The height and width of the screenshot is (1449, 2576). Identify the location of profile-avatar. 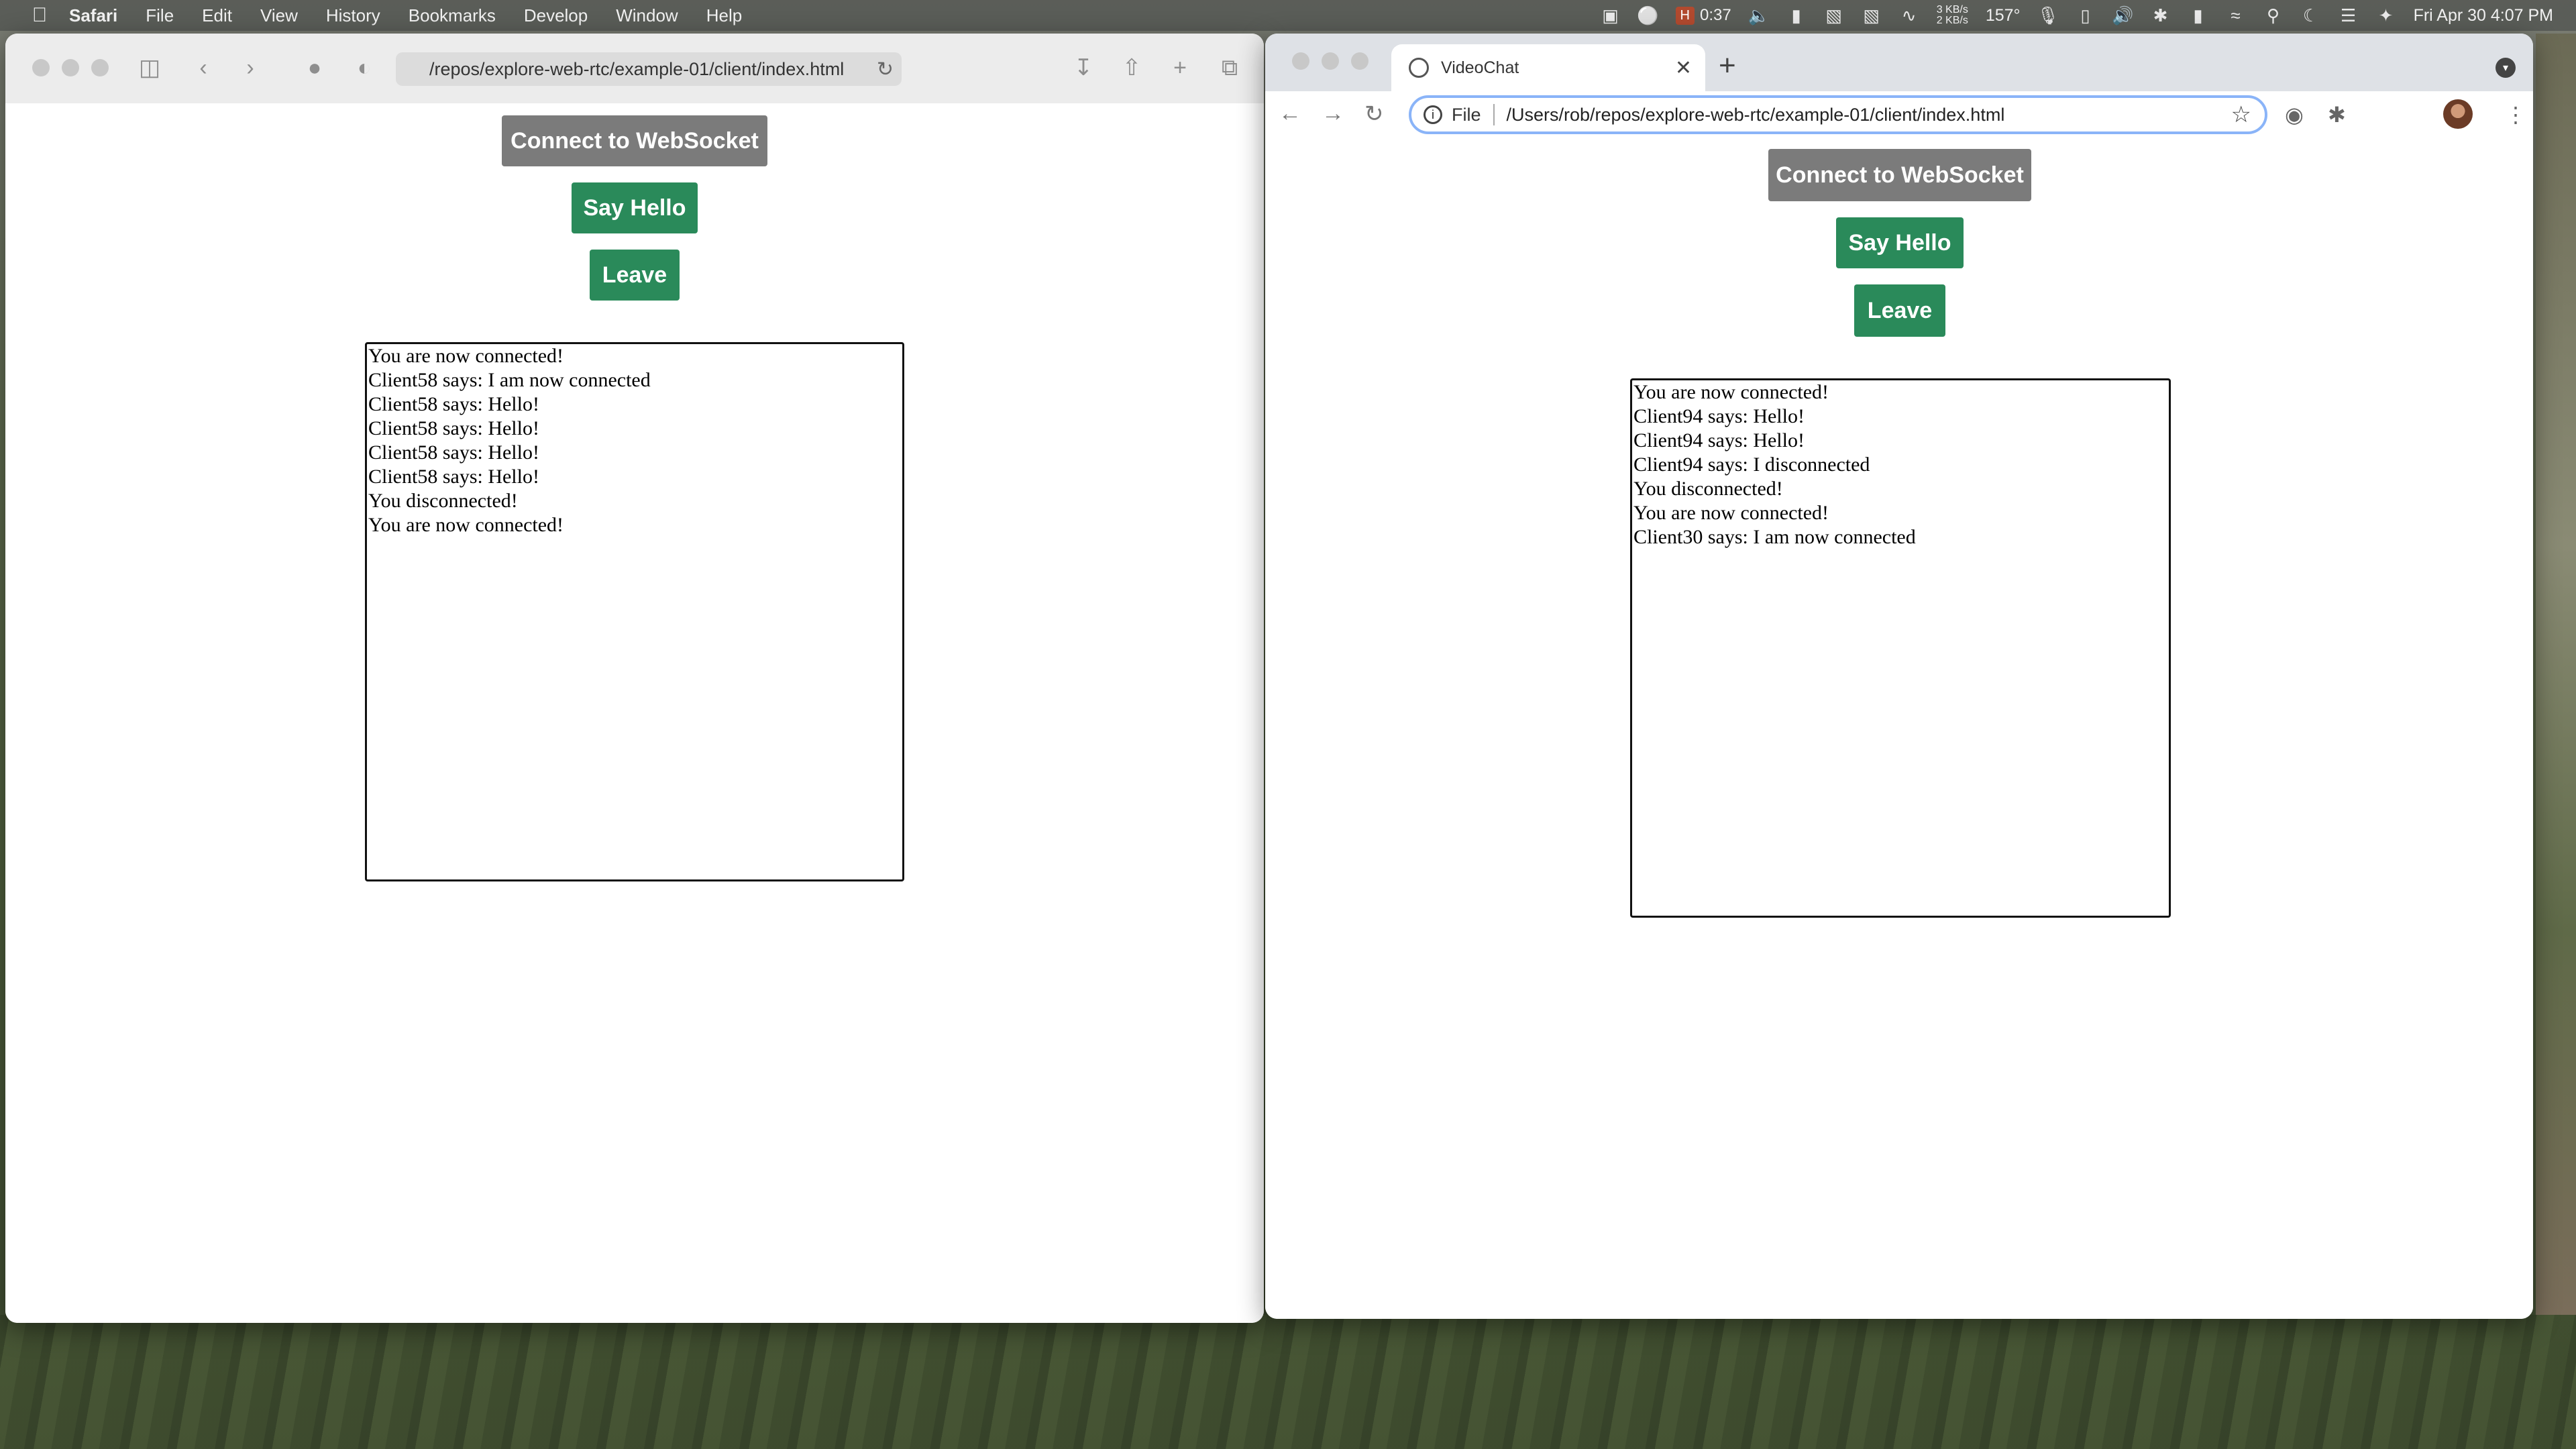
(2458, 114).